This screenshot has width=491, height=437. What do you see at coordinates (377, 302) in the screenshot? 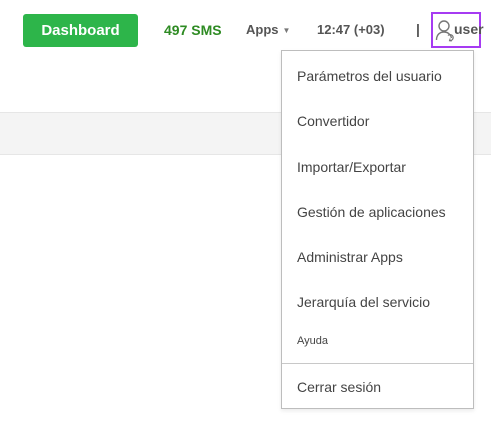
I see `menu-item-service-hierarchy: Jerarquía del servicio` at bounding box center [377, 302].